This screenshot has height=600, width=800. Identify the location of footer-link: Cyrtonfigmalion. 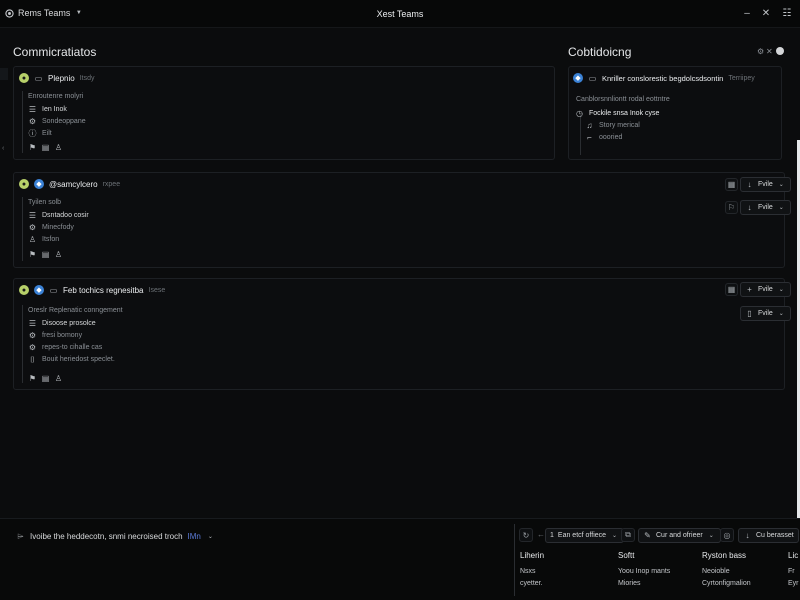
(726, 583).